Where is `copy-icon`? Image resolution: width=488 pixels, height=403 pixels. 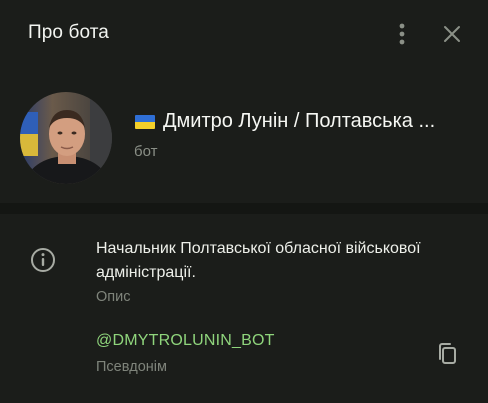 copy-icon is located at coordinates (447, 353).